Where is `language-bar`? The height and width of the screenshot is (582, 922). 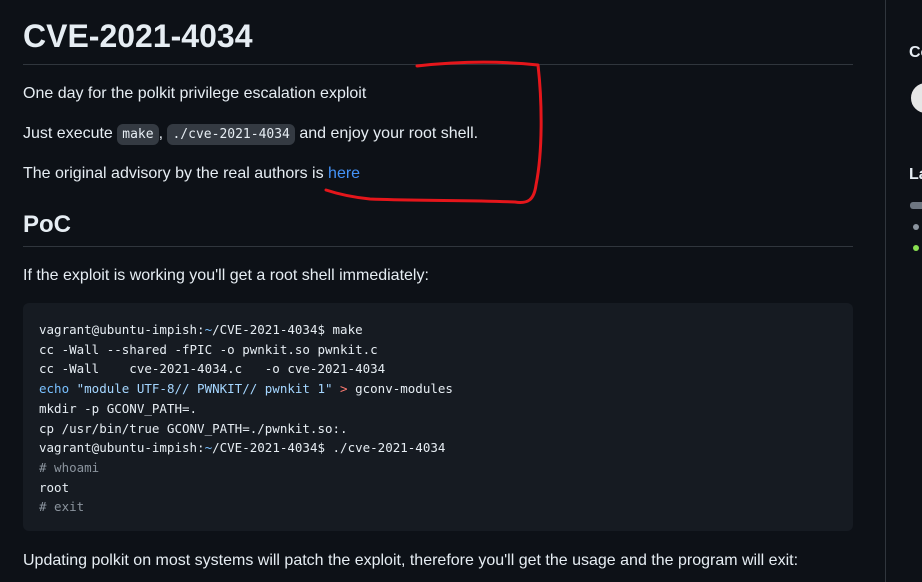 language-bar is located at coordinates (916, 205).